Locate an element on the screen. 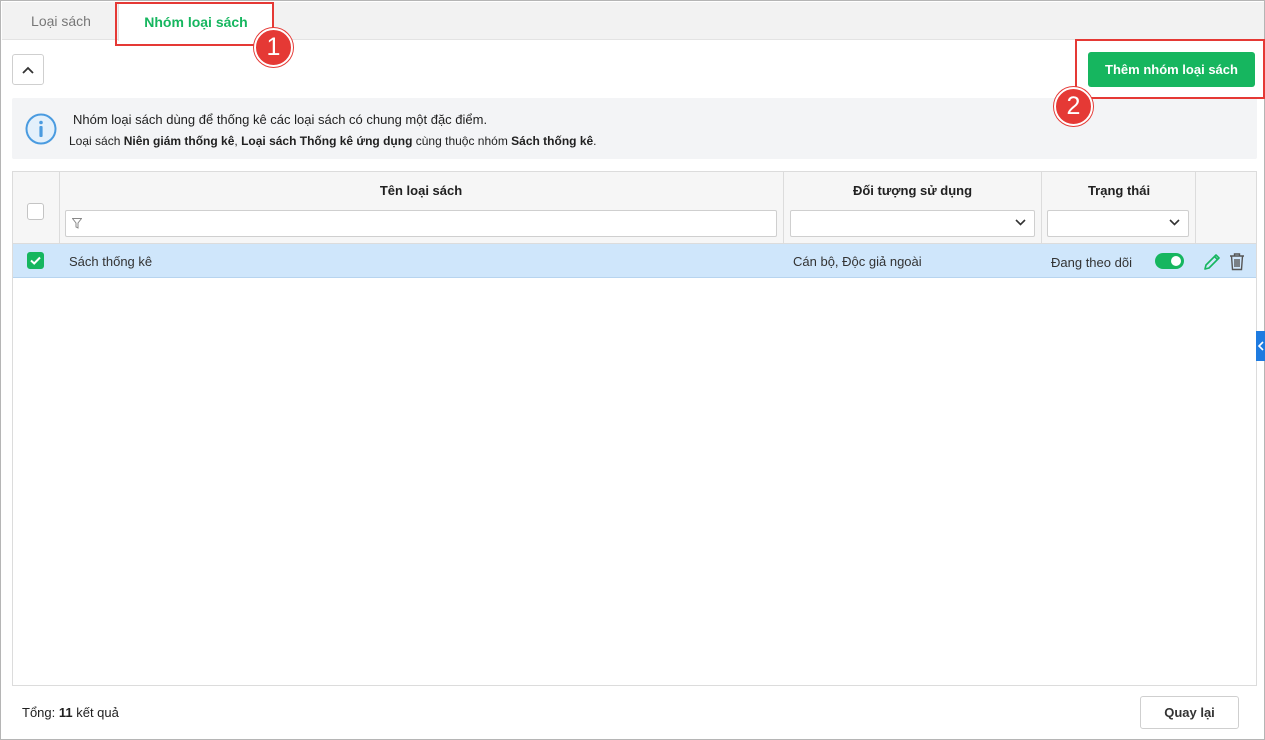 The width and height of the screenshot is (1265, 740). add-group-button: Thêm nhóm loại sách is located at coordinates (1171, 69).